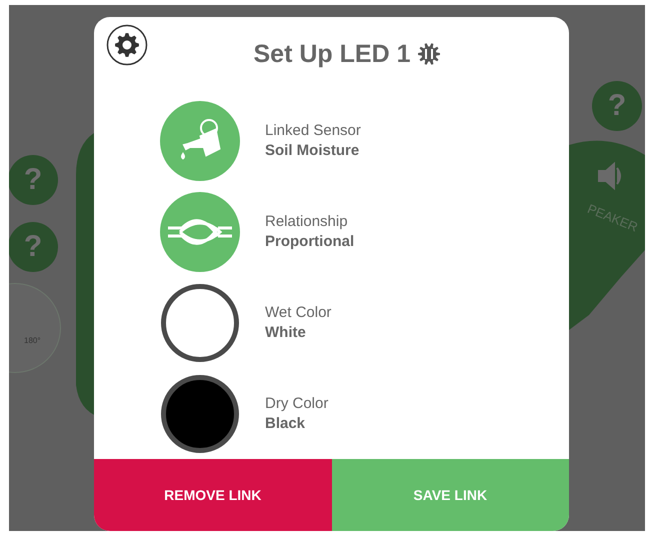  What do you see at coordinates (609, 176) in the screenshot?
I see `speaker-icon` at bounding box center [609, 176].